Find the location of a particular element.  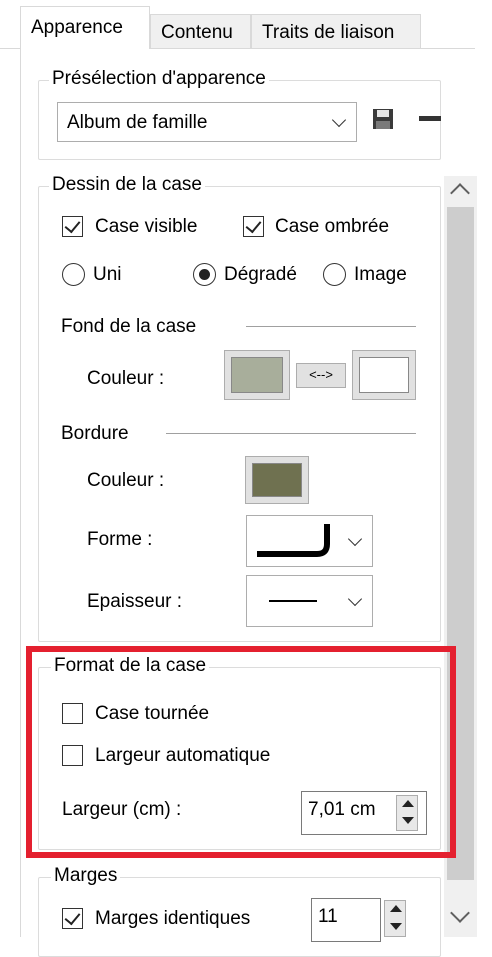

swap-colors-label: <--> is located at coordinates (321, 374).